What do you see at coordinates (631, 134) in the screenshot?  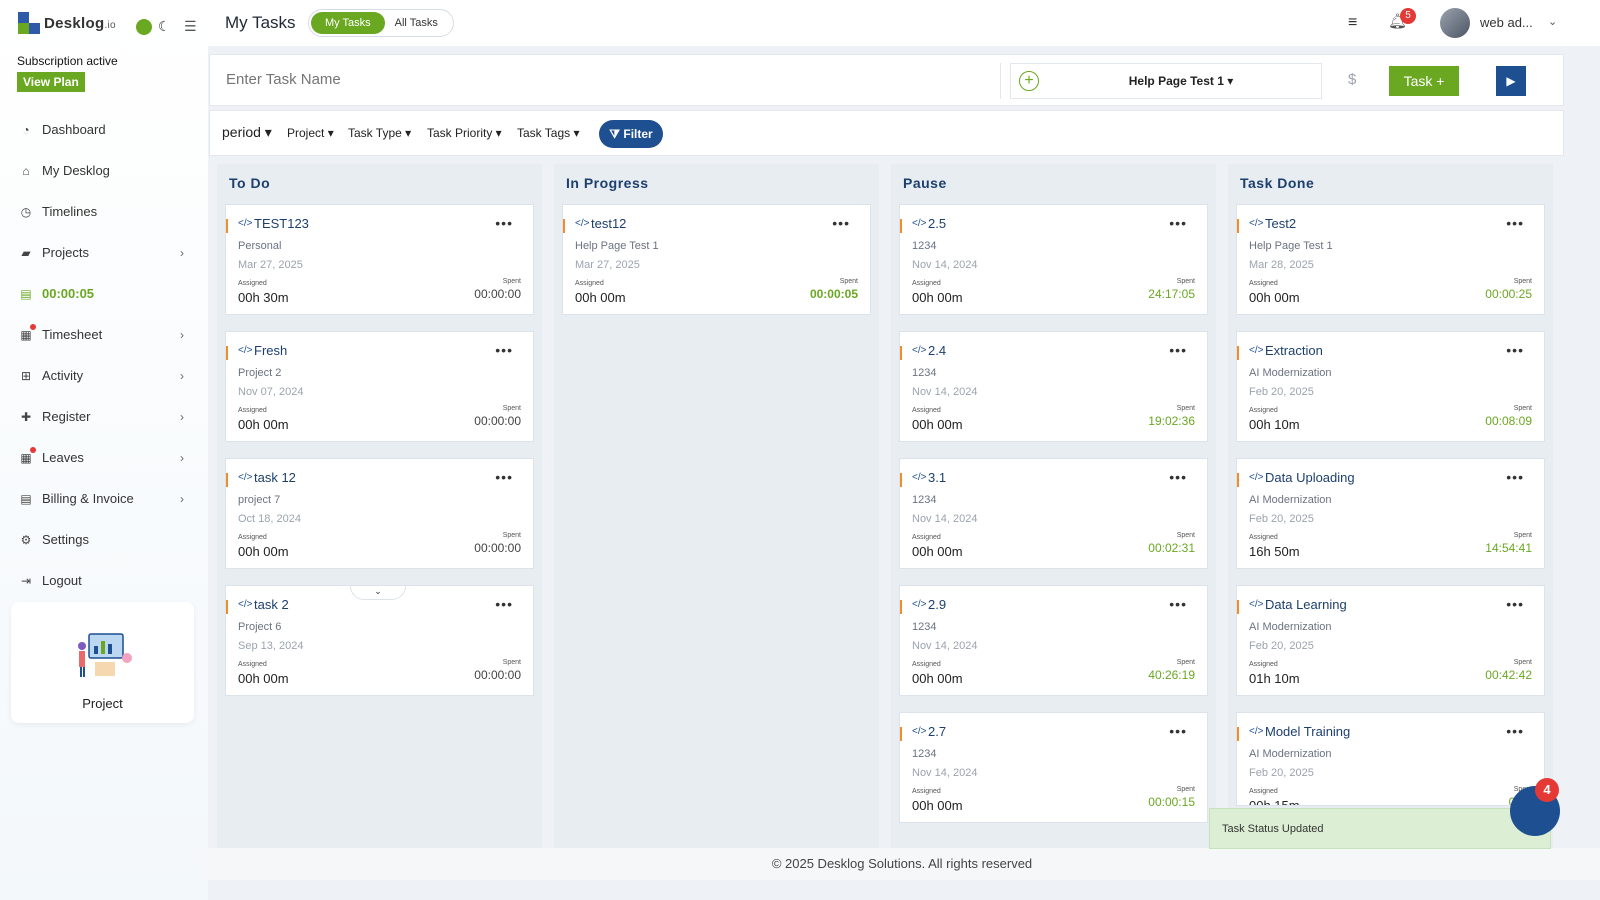 I see `filter-button: ⧩ Filter` at bounding box center [631, 134].